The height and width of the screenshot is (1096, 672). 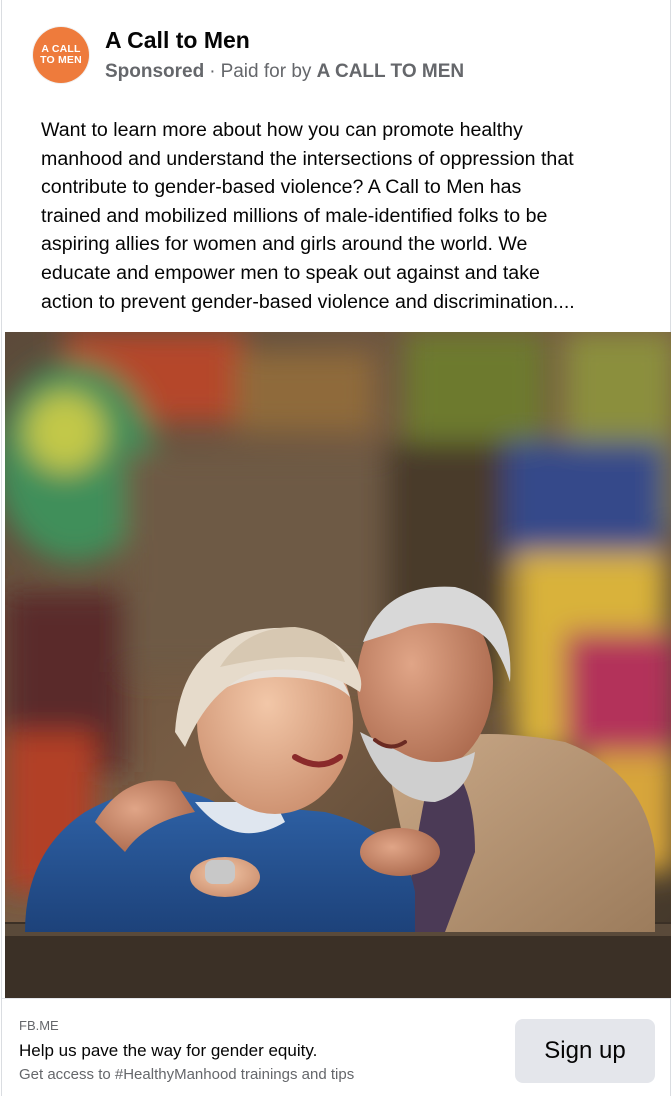 I want to click on sponsored-line: Sponsored · Paid for by A CALL TO MEN, so click(x=284, y=72).